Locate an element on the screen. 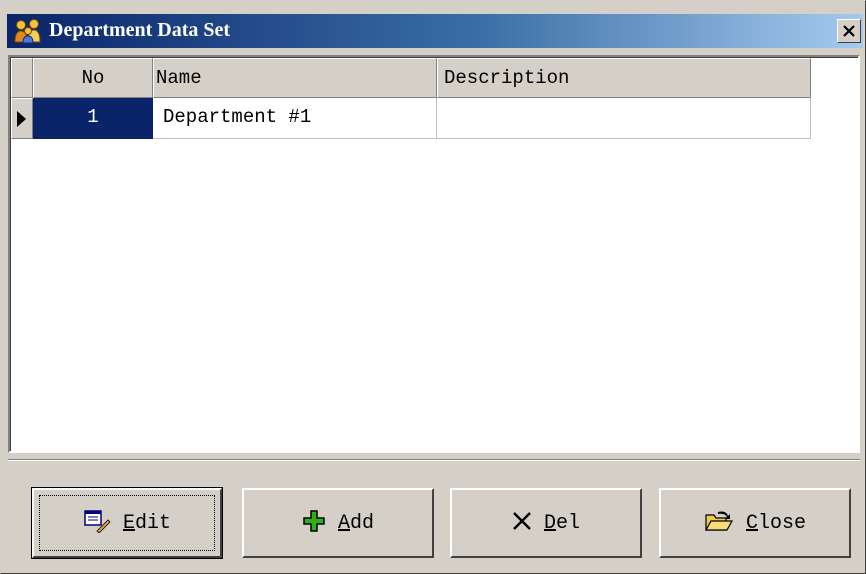 Image resolution: width=866 pixels, height=574 pixels. window-title: Department Data Set is located at coordinates (140, 30).